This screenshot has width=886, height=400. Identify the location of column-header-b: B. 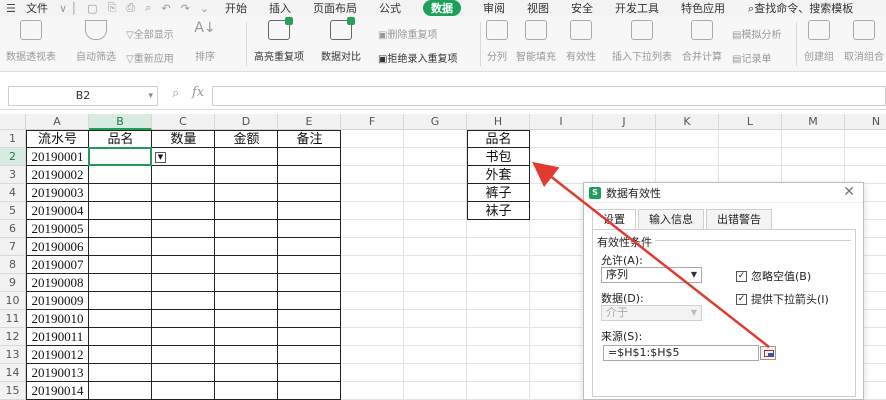
(120, 122).